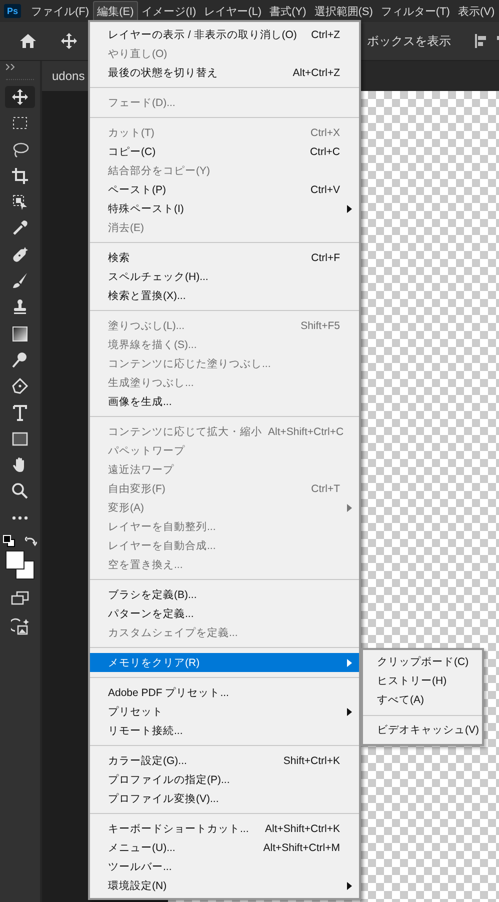 The width and height of the screenshot is (499, 902). Describe the element at coordinates (20, 149) in the screenshot. I see `lasso-icon` at that location.